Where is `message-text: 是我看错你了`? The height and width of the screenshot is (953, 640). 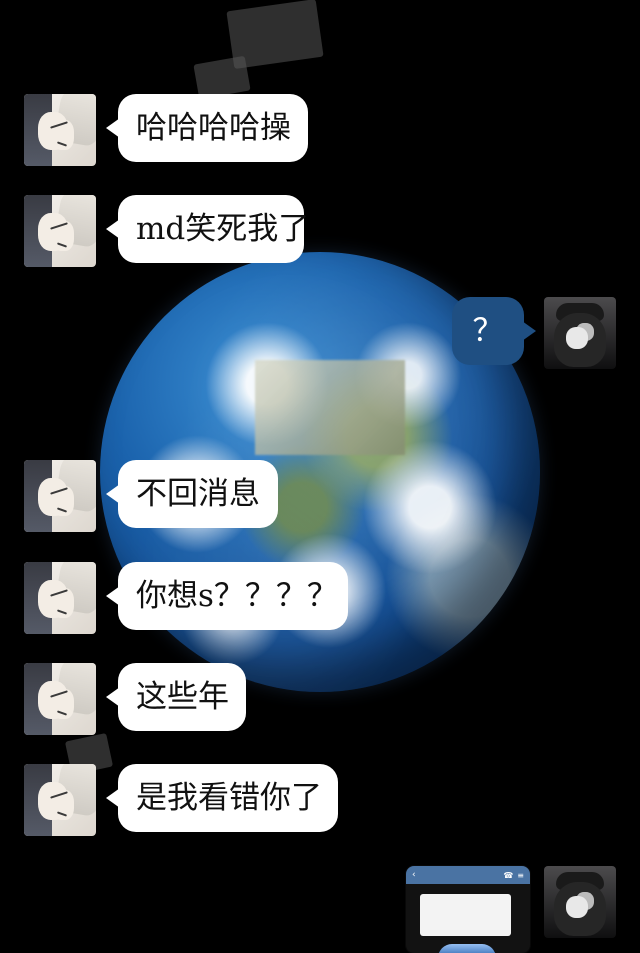
message-text: 是我看错你了 is located at coordinates (229, 797).